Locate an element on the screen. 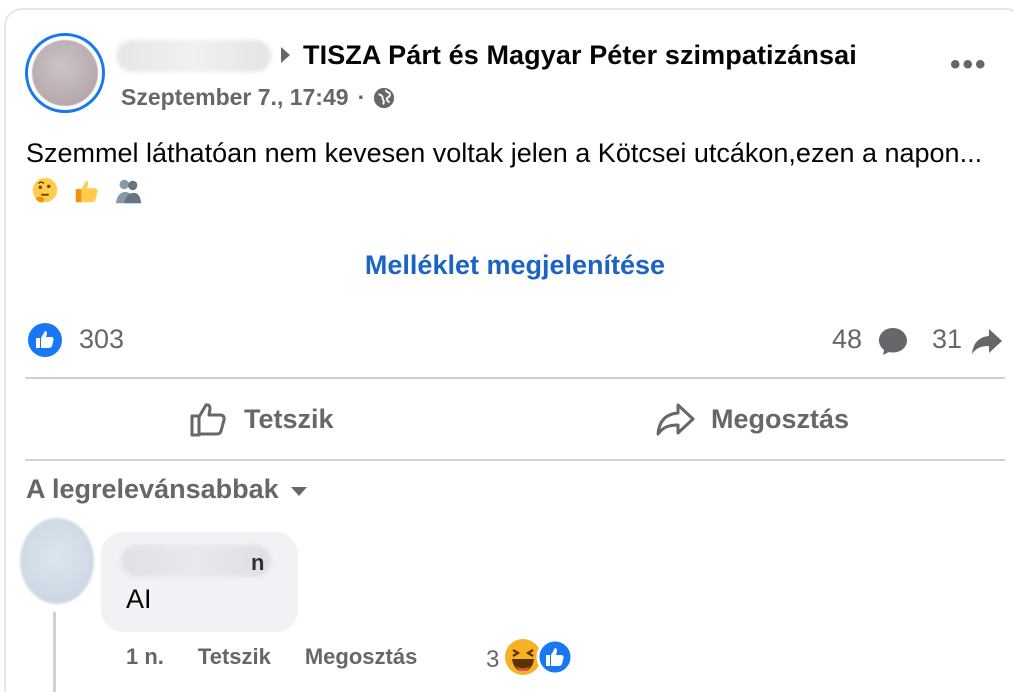  thread-line is located at coordinates (54, 652).